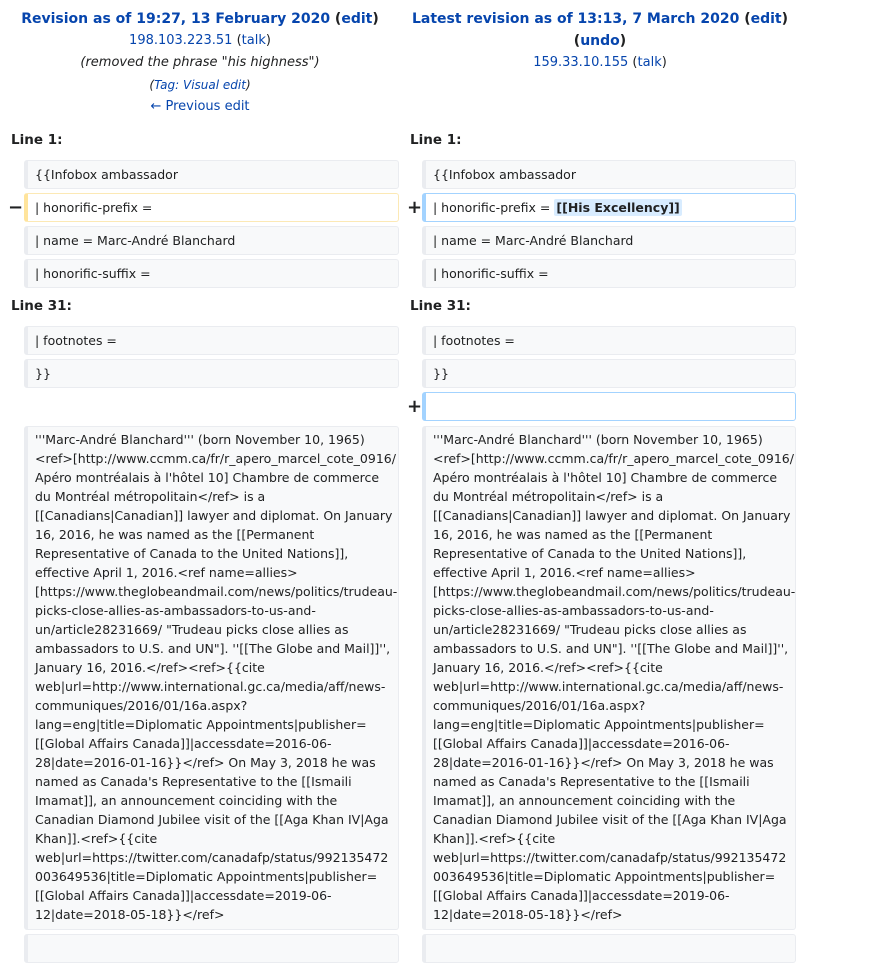 This screenshot has height=967, width=874. Describe the element at coordinates (16, 207) in the screenshot. I see `minus-marker: −` at that location.